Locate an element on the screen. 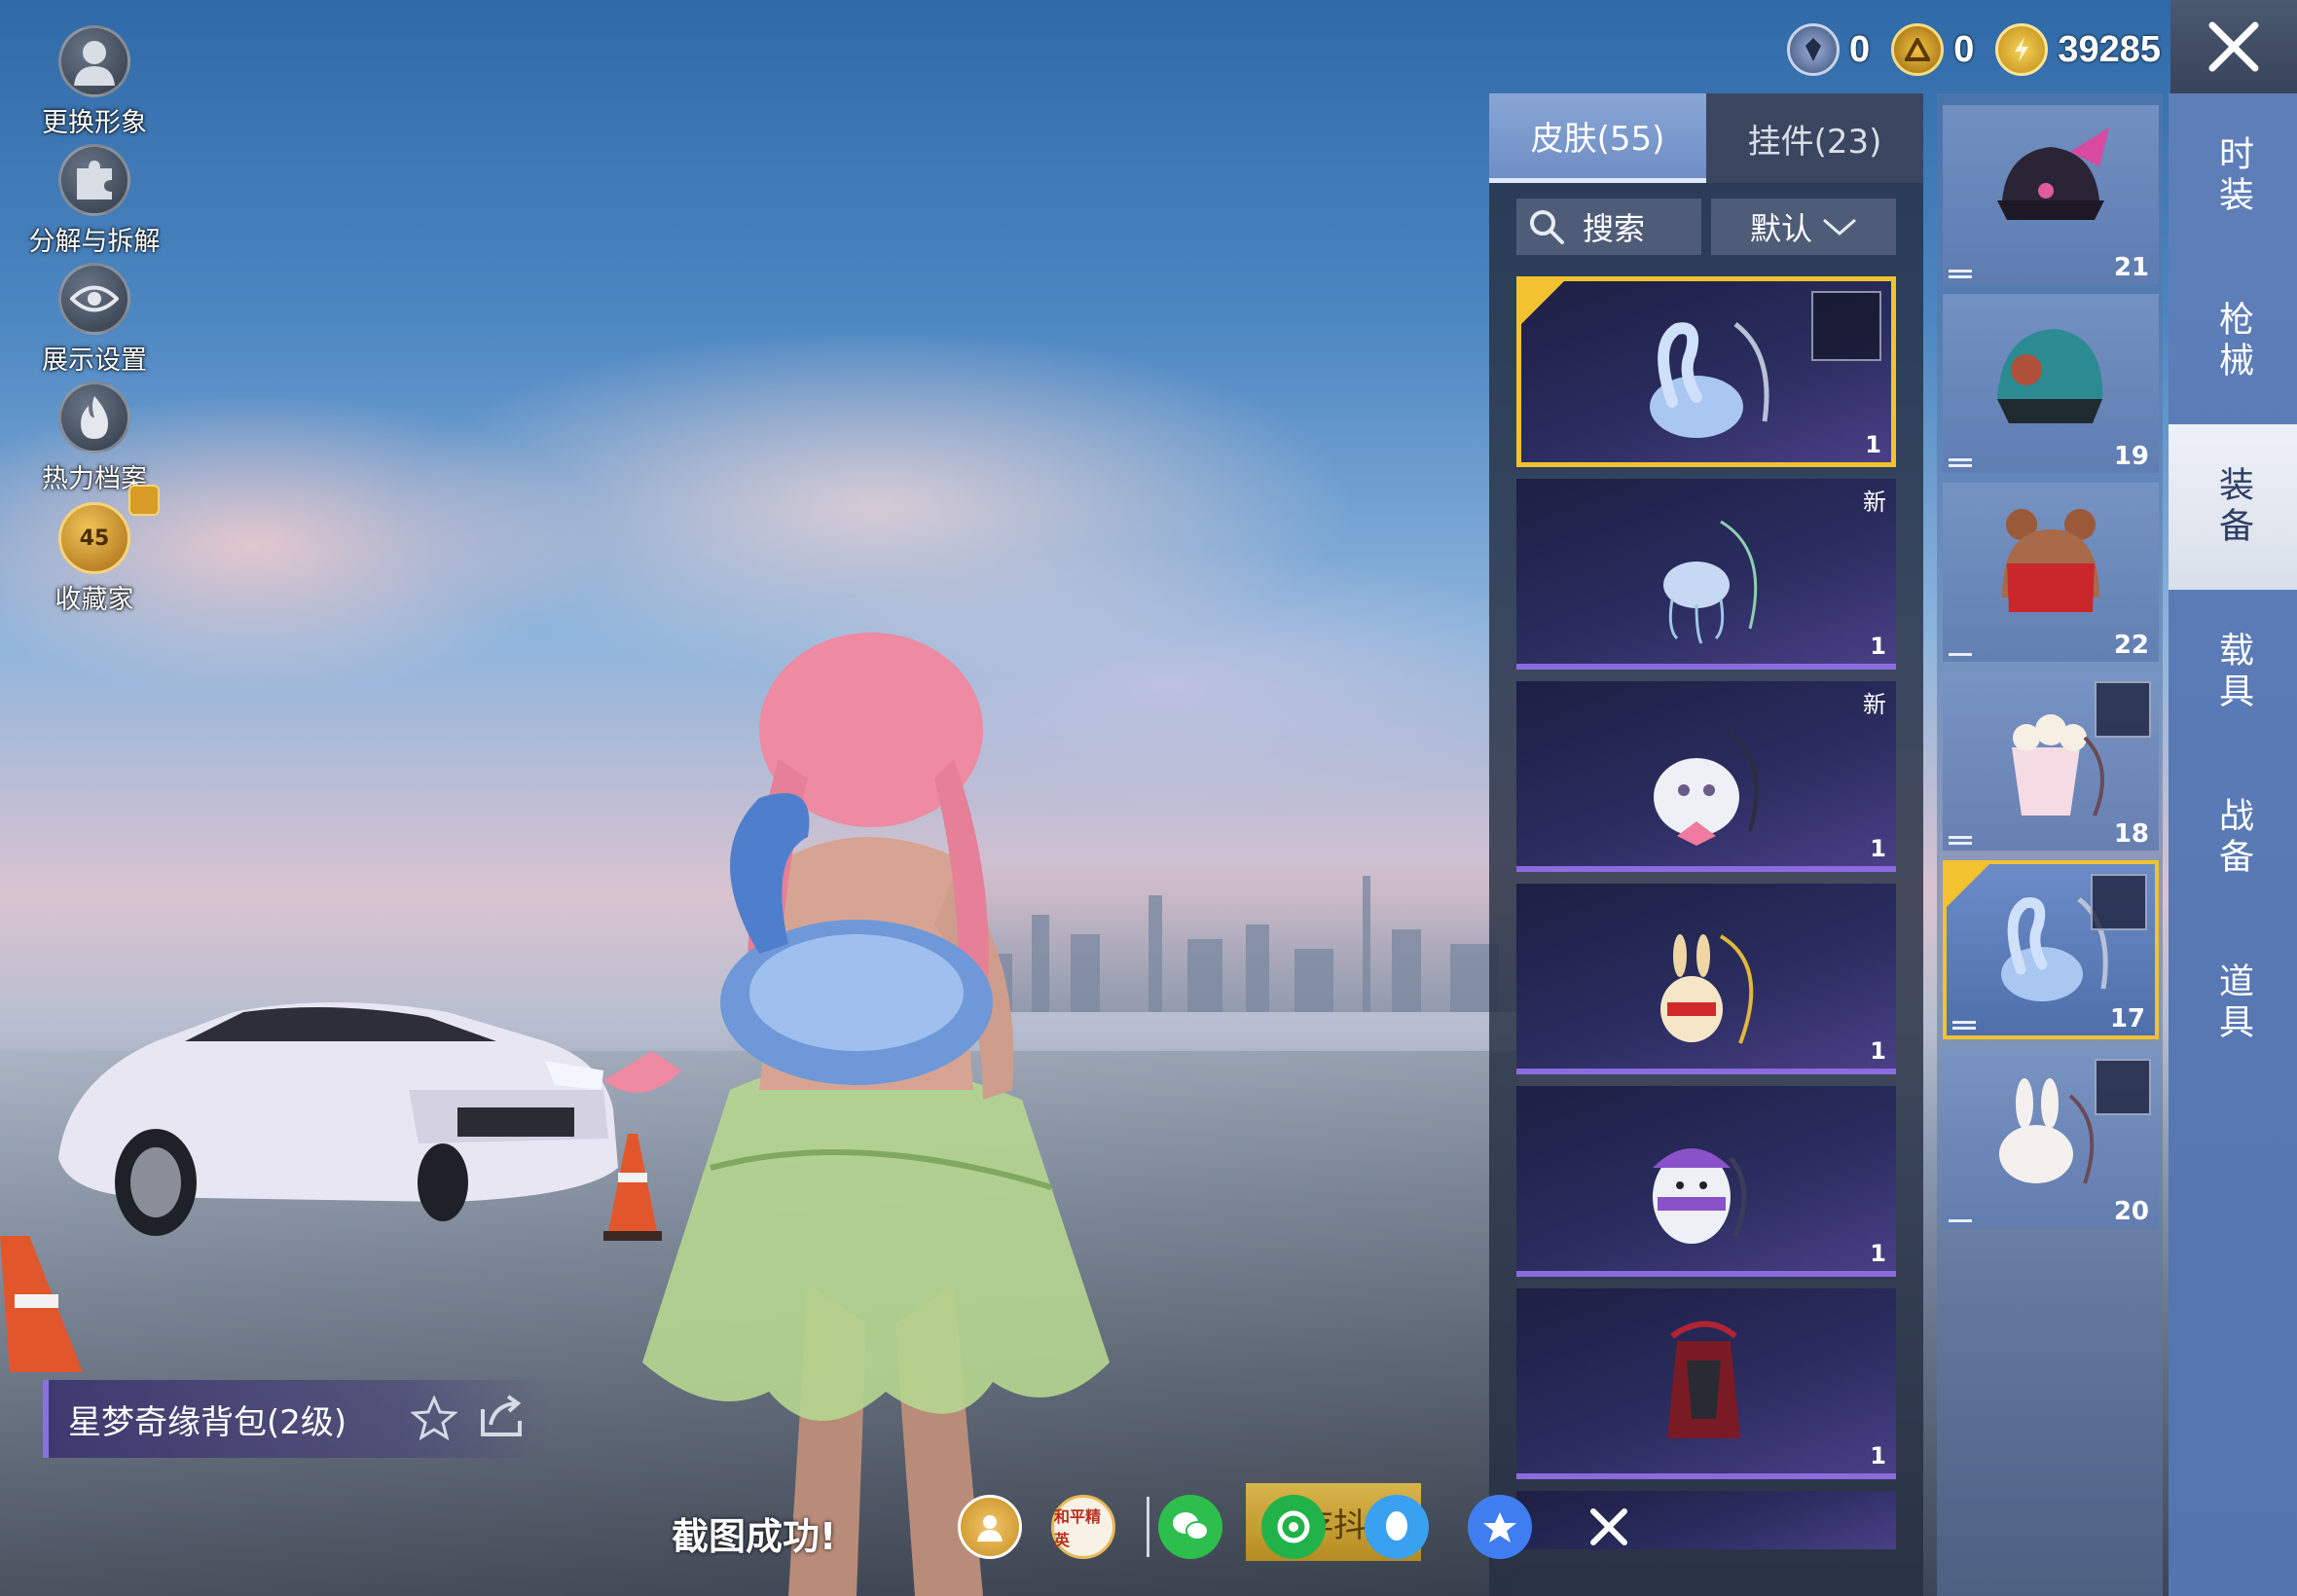 The height and width of the screenshot is (1596, 2297). sort-dropdown: 默认 is located at coordinates (1803, 227).